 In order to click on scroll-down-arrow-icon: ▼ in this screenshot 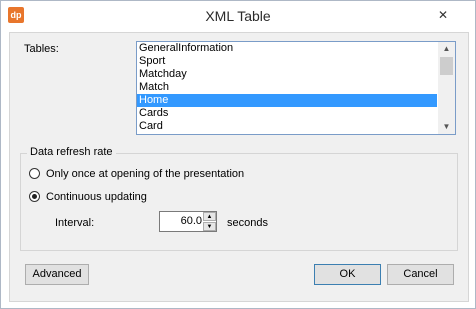, I will do `click(446, 127)`.